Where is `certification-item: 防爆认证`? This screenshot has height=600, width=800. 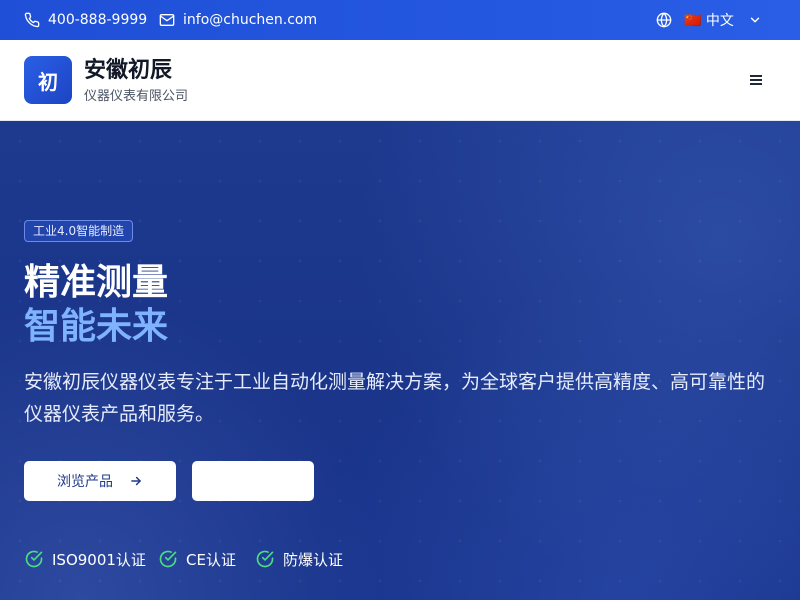 certification-item: 防爆认证 is located at coordinates (299, 559).